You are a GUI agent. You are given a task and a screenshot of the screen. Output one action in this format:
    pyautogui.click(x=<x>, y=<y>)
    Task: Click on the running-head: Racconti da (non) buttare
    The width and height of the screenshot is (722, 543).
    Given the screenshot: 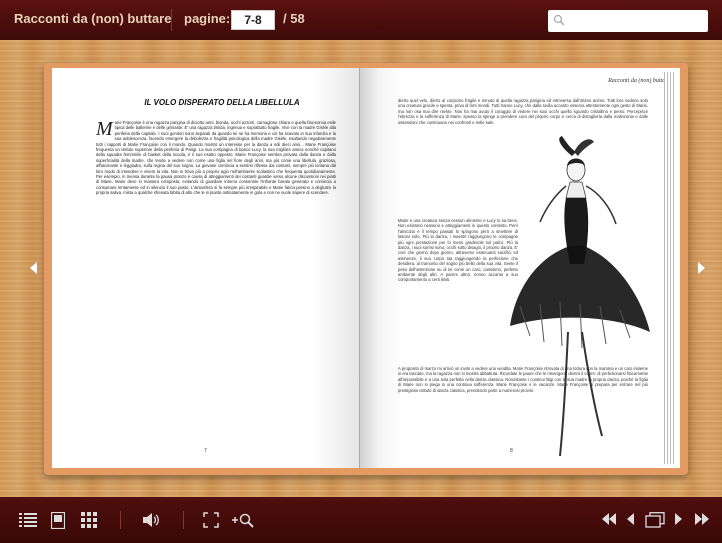 What is the action you would take?
    pyautogui.click(x=639, y=81)
    